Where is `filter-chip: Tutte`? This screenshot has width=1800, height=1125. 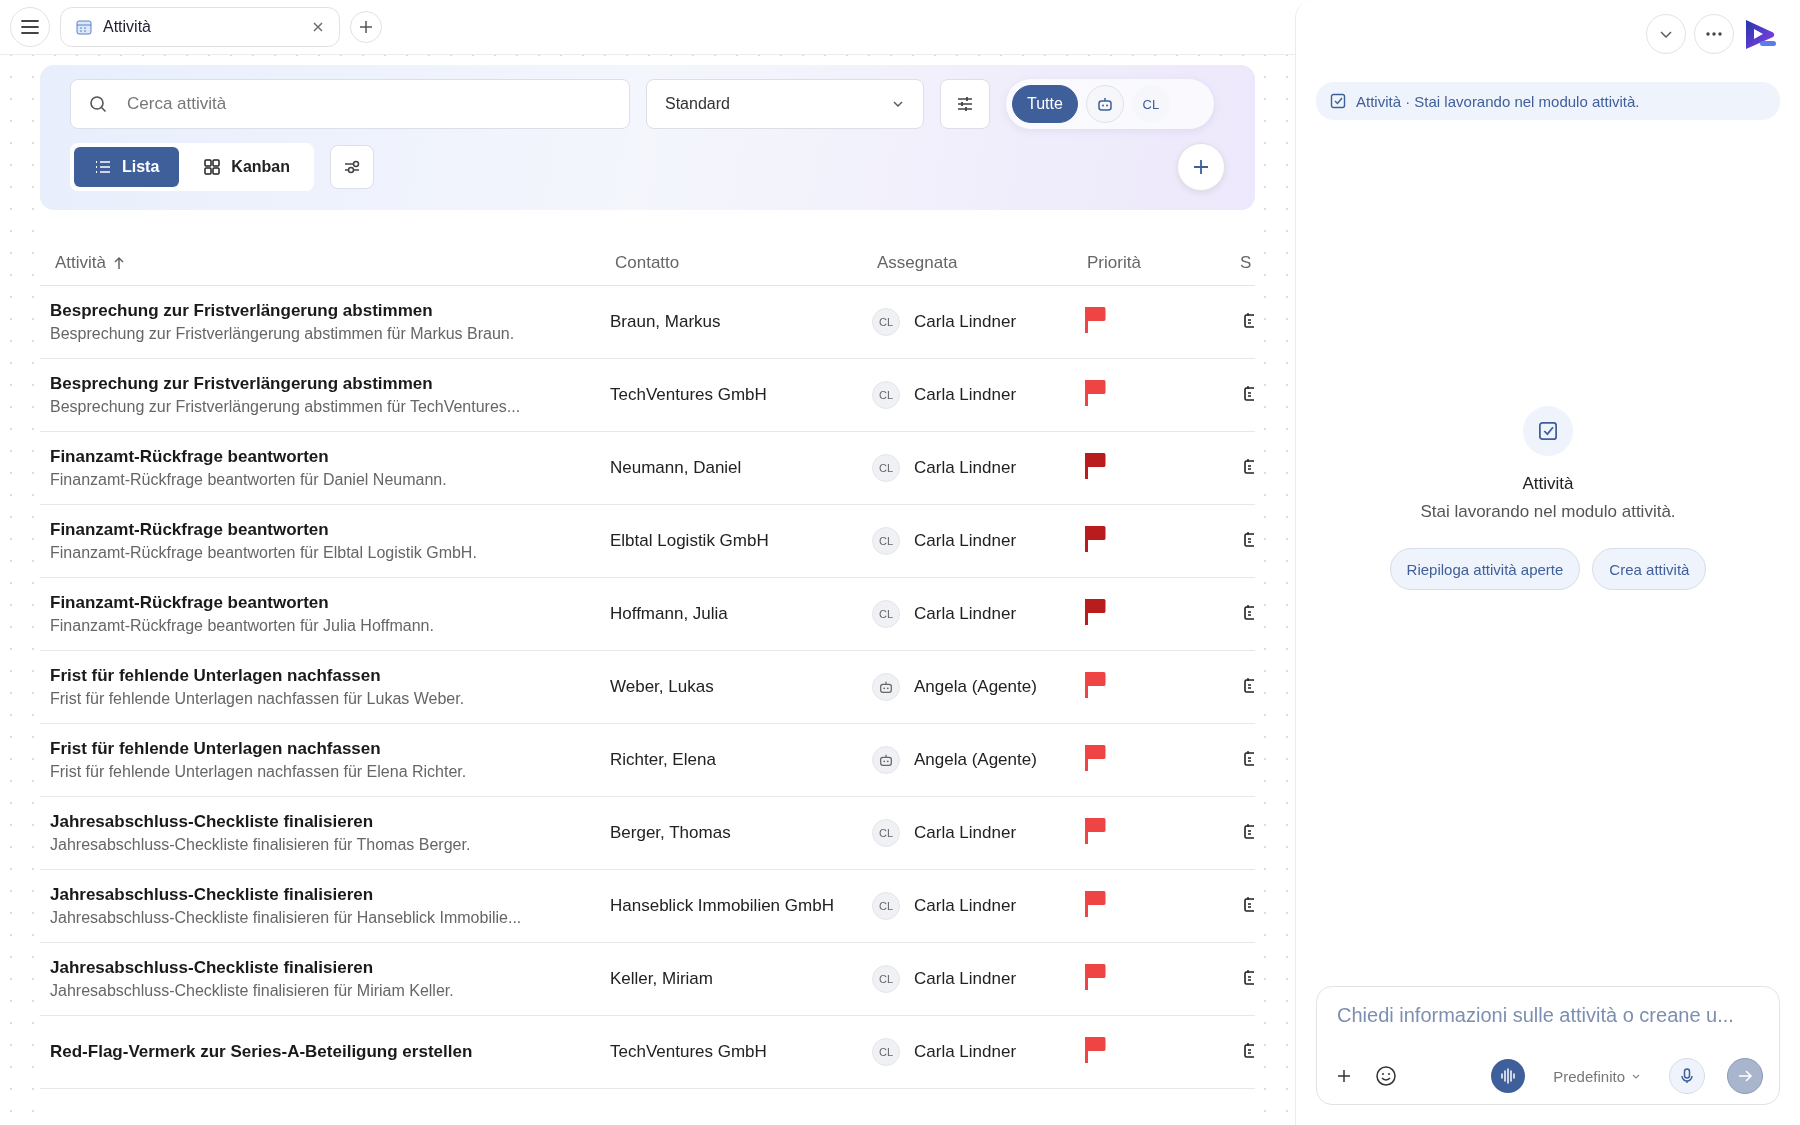
filter-chip: Tutte is located at coordinates (1045, 104).